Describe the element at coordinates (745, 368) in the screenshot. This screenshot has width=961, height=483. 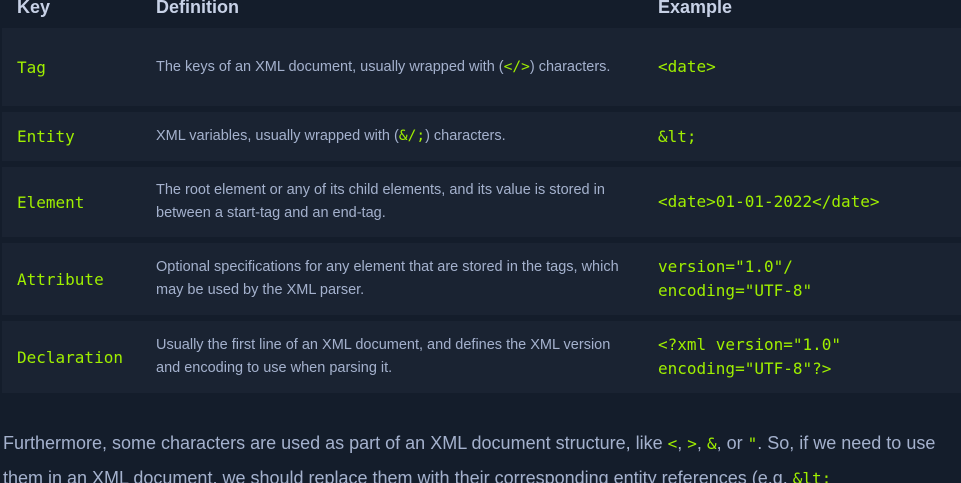
I see `example-line: encoding="UTF-8"?>` at that location.